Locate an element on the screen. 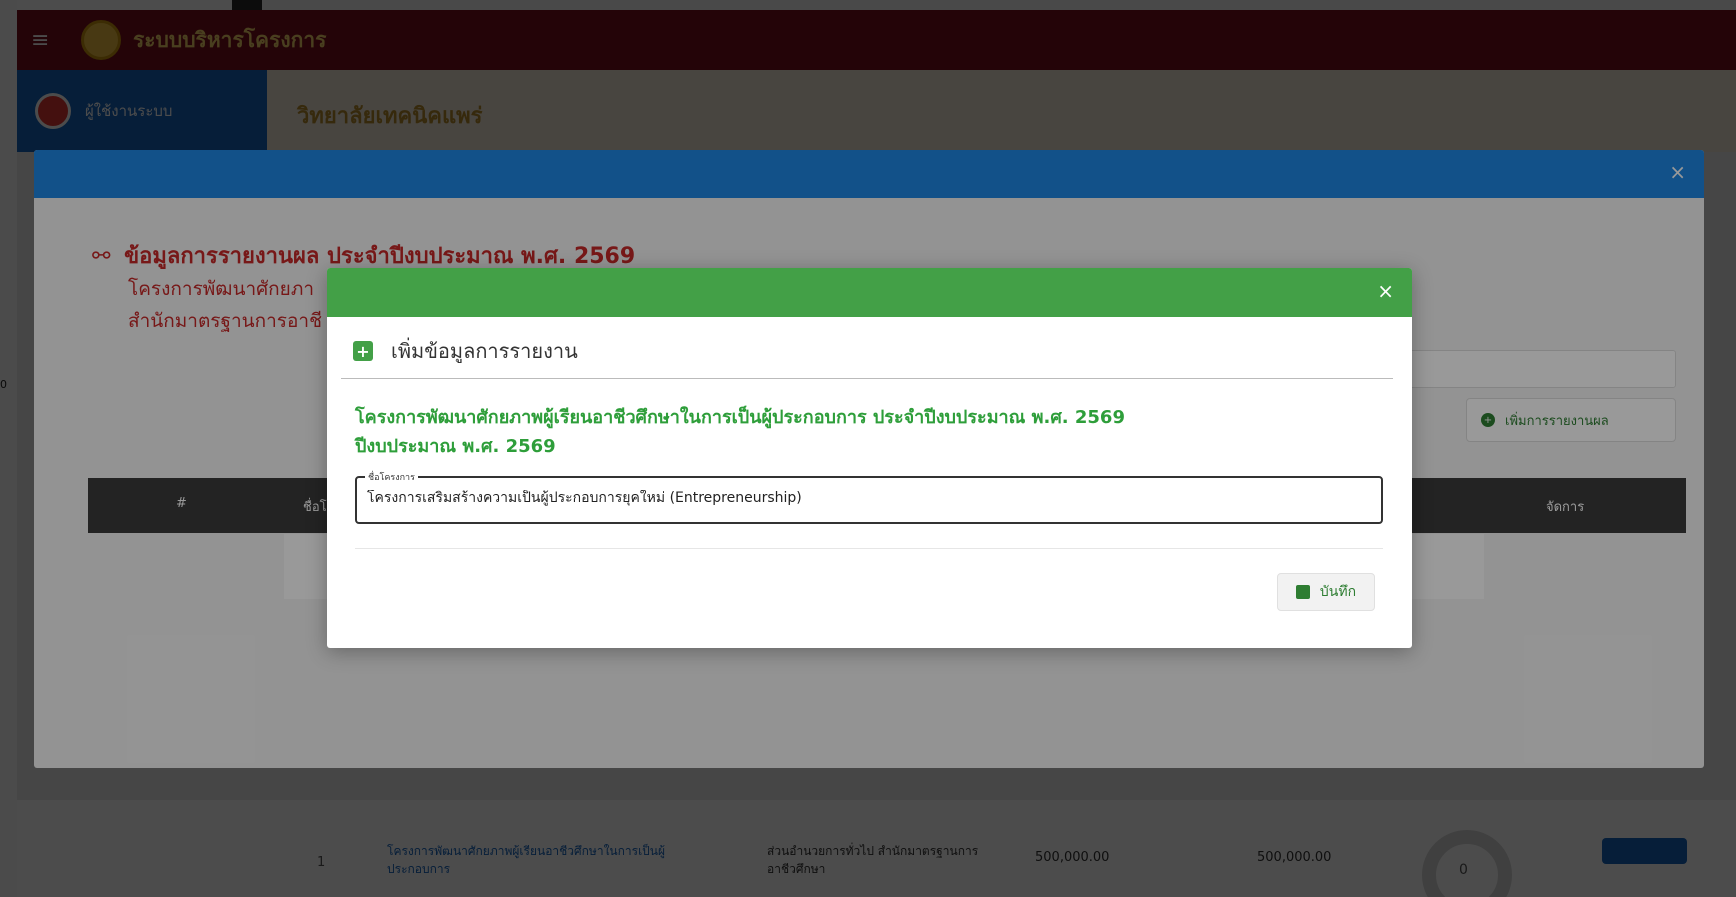 This screenshot has height=897, width=1736. project-name-field: ชื่อโครงการ is located at coordinates (869, 497).